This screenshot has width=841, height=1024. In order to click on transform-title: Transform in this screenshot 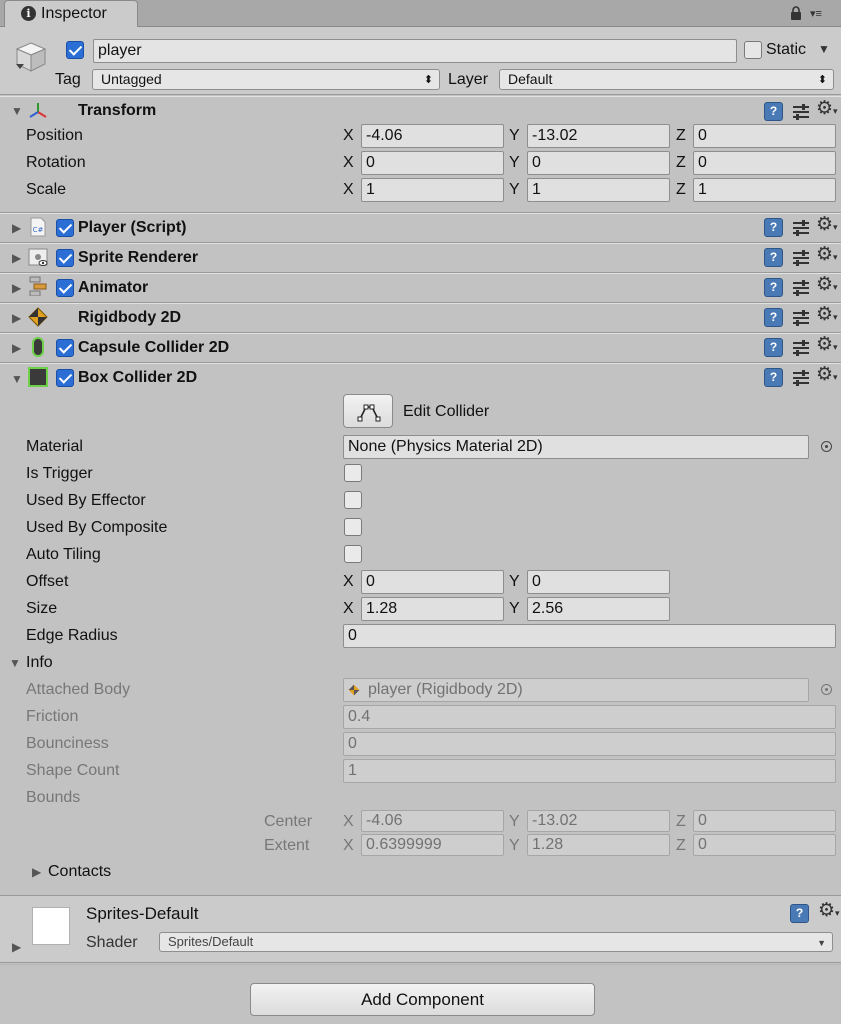, I will do `click(117, 111)`.